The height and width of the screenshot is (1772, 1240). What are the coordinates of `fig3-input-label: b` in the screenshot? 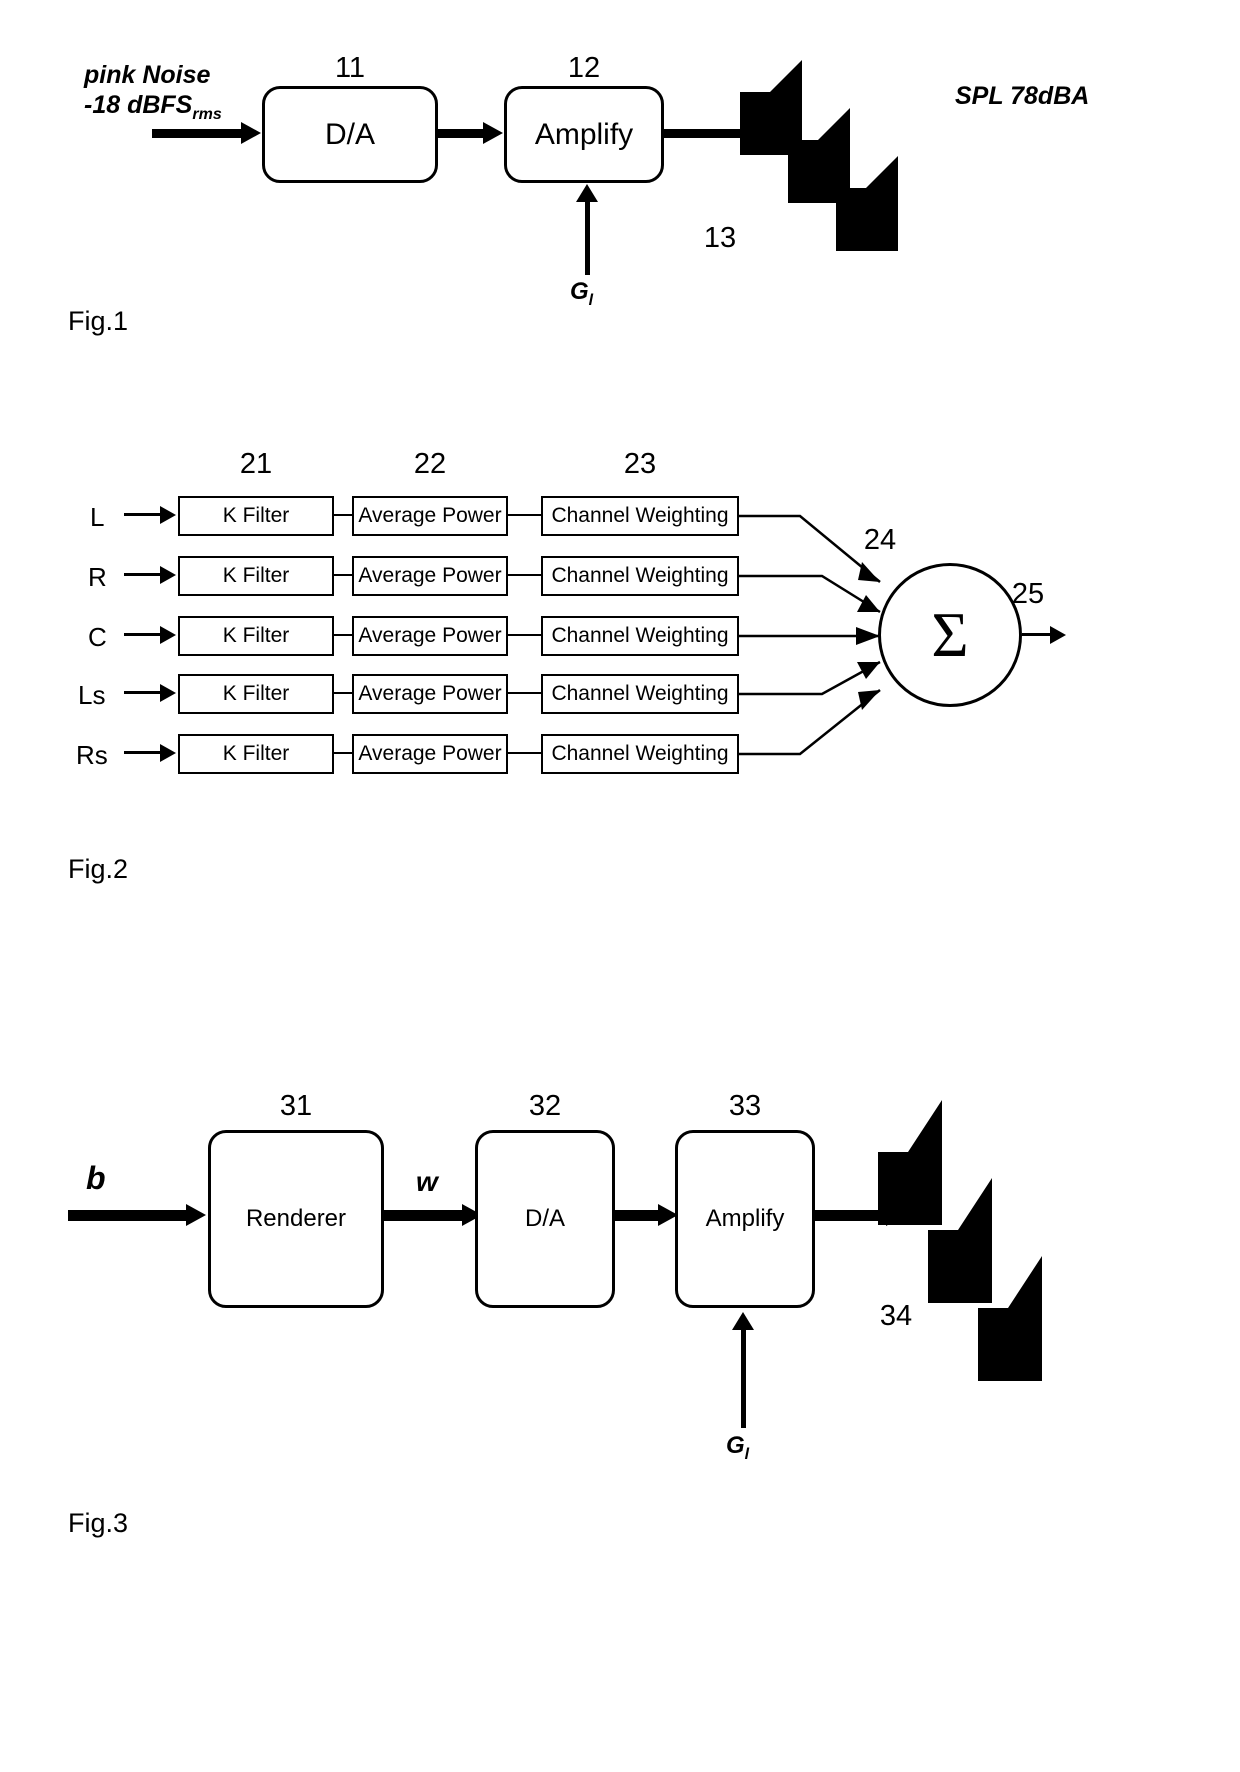 It's located at (96, 1178).